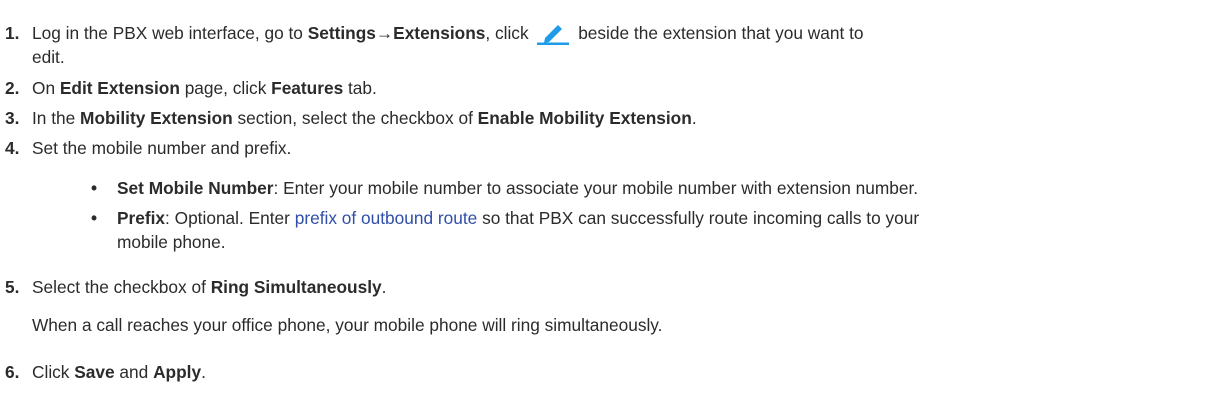 The height and width of the screenshot is (417, 1221). What do you see at coordinates (48, 57) in the screenshot?
I see `step-text: edit.` at bounding box center [48, 57].